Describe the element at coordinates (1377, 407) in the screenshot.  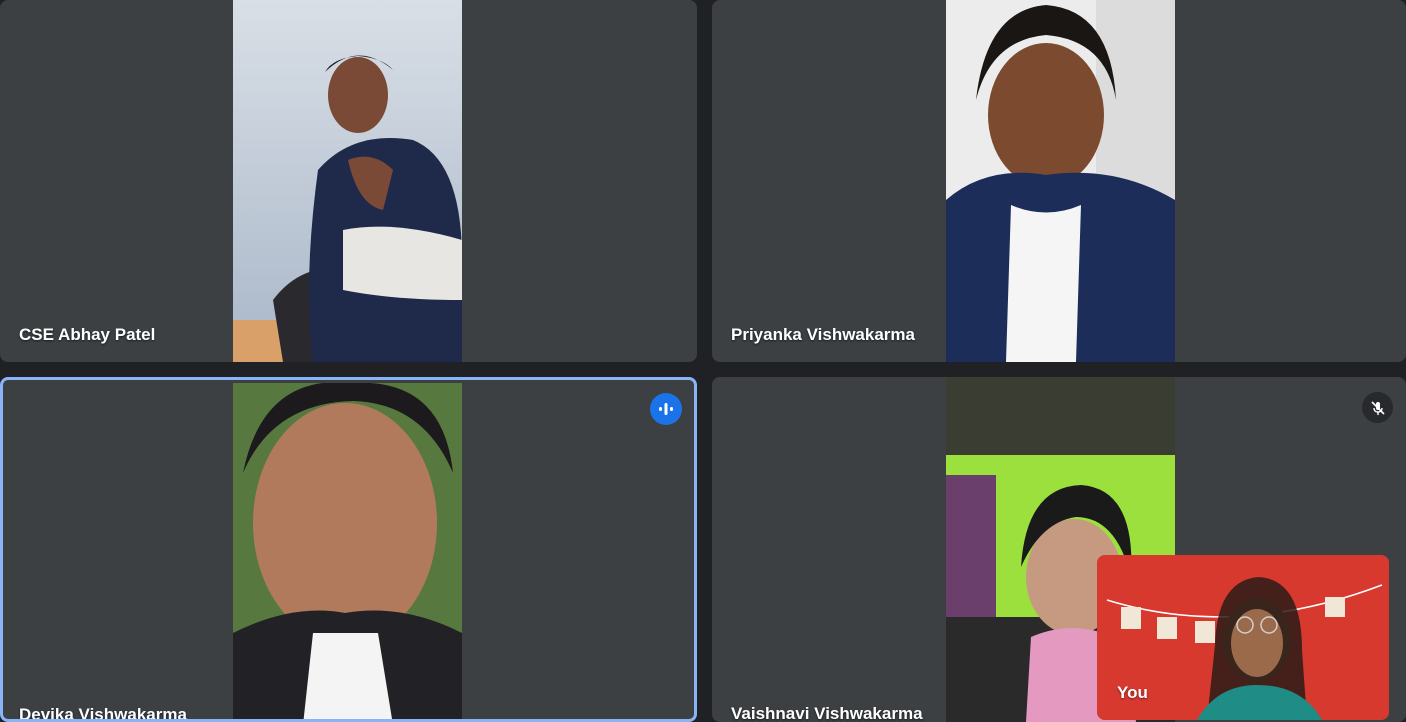
I see `mic-off-icon` at that location.